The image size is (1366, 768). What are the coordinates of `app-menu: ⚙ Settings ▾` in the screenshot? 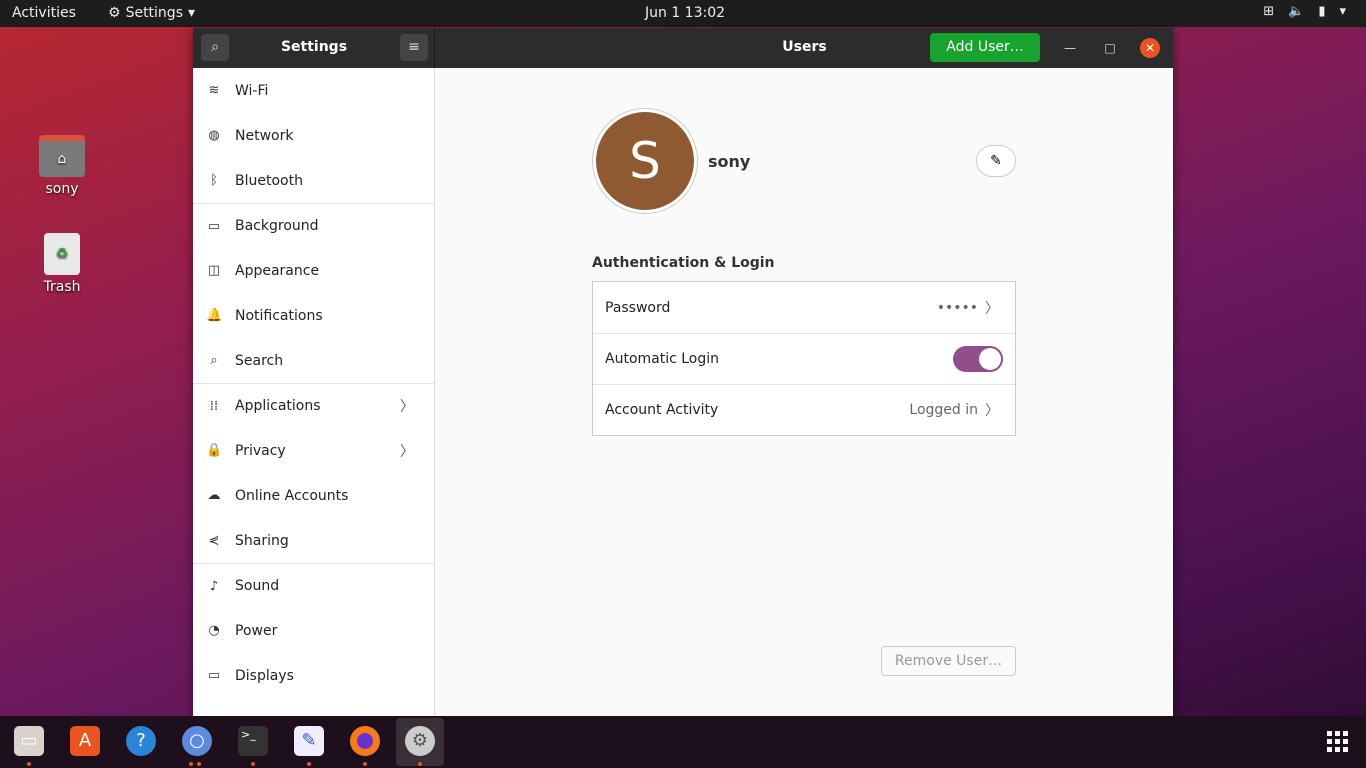 It's located at (151, 13).